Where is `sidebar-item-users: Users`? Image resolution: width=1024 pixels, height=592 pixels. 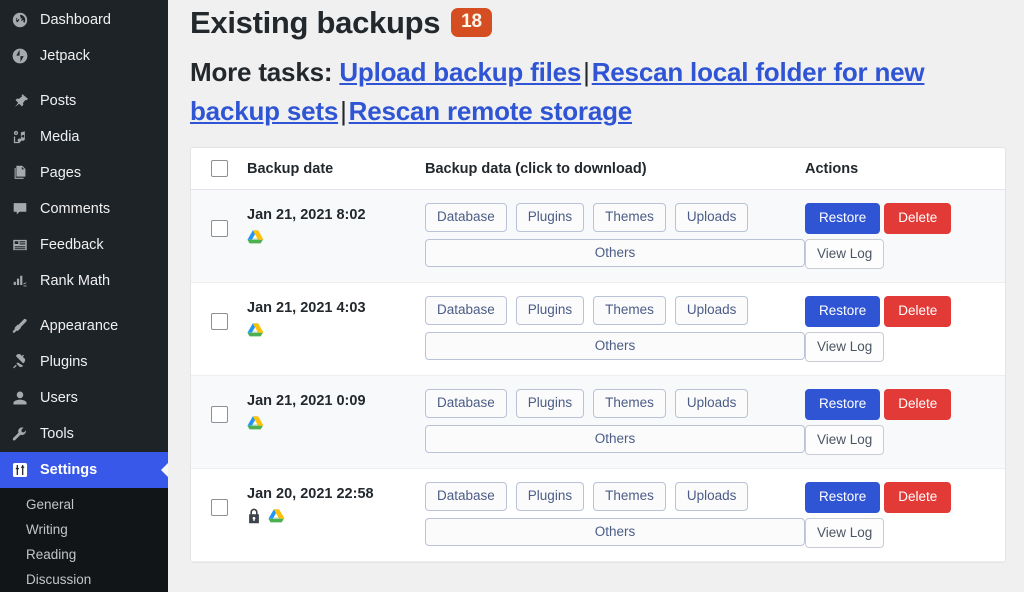
sidebar-item-users: Users is located at coordinates (84, 398).